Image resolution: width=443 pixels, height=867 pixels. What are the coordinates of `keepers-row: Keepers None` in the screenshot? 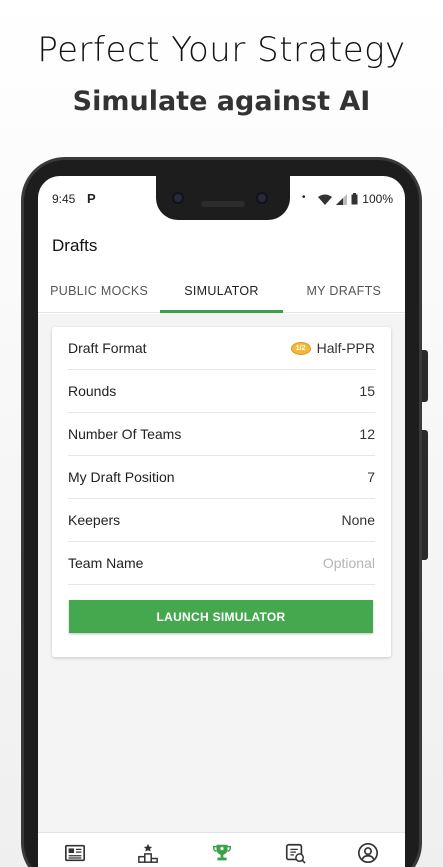 It's located at (221, 520).